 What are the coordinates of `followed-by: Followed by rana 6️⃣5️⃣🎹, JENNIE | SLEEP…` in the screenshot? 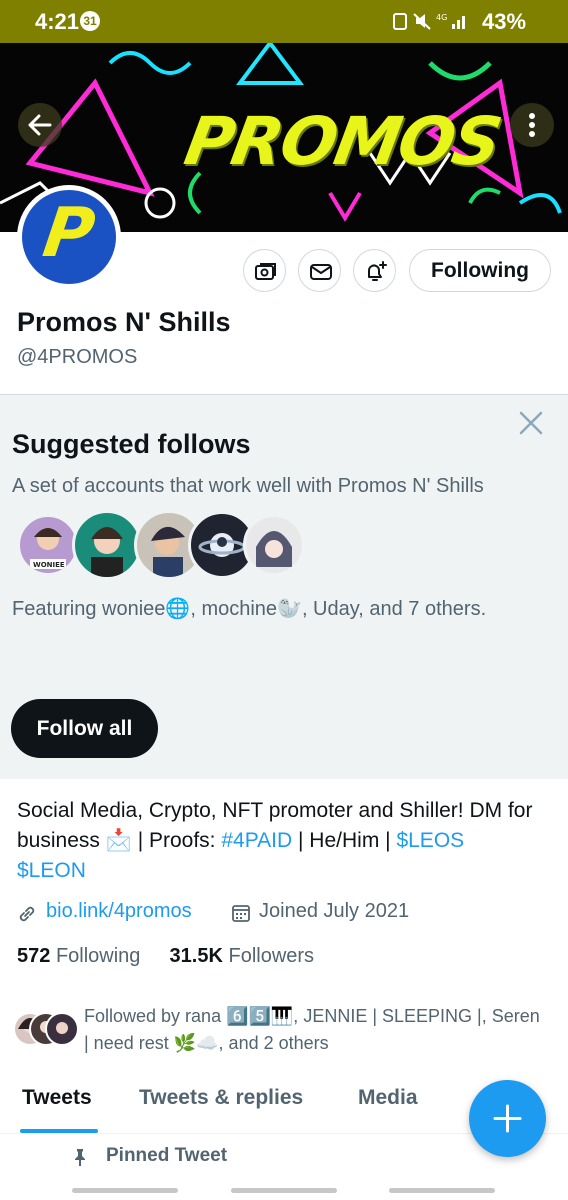 It's located at (282, 1033).